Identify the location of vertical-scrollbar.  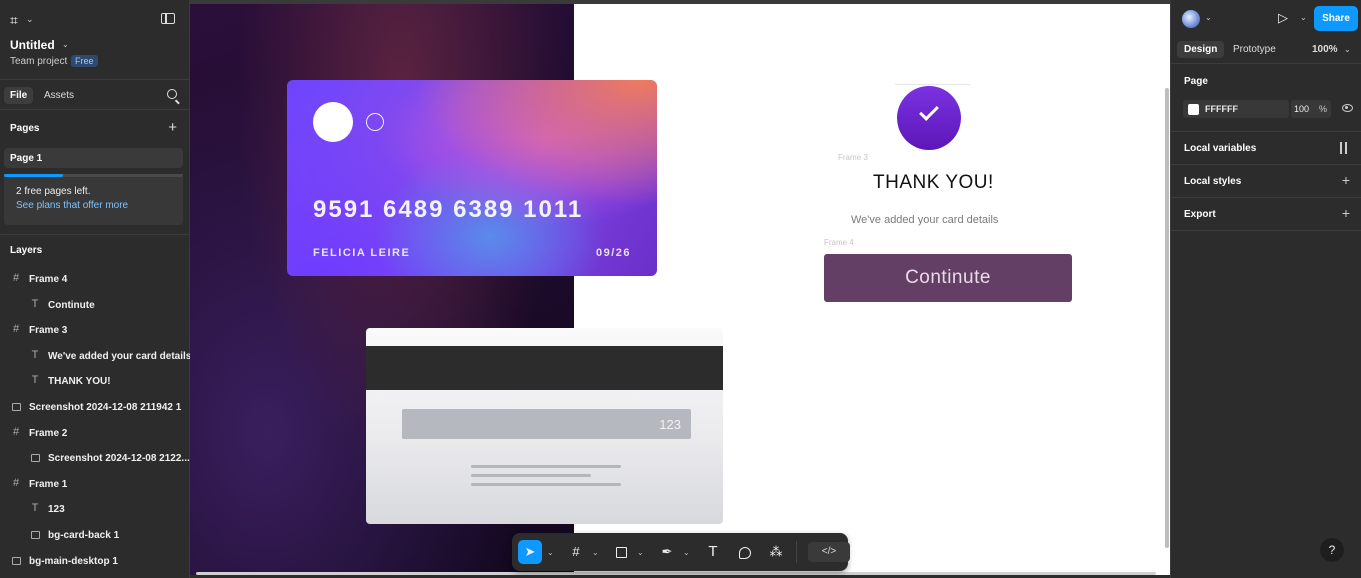
(1167, 318).